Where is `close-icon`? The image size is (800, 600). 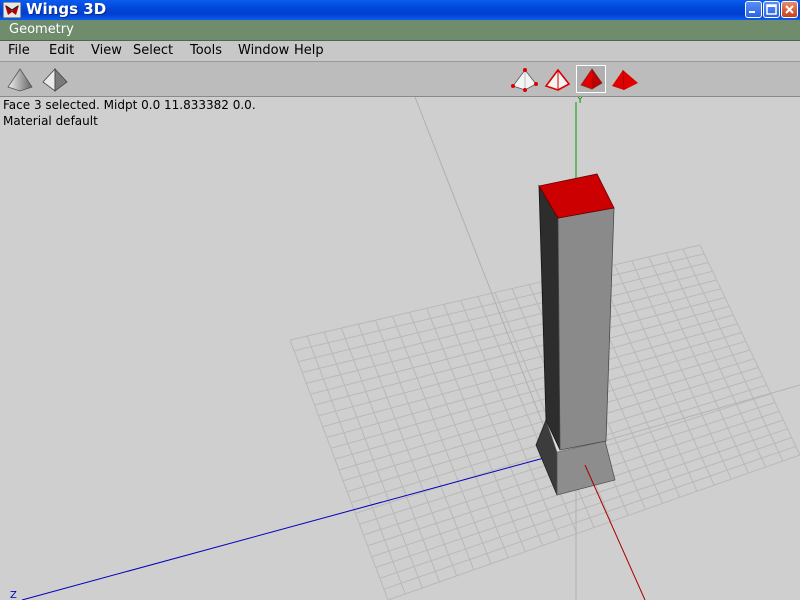 close-icon is located at coordinates (789, 9).